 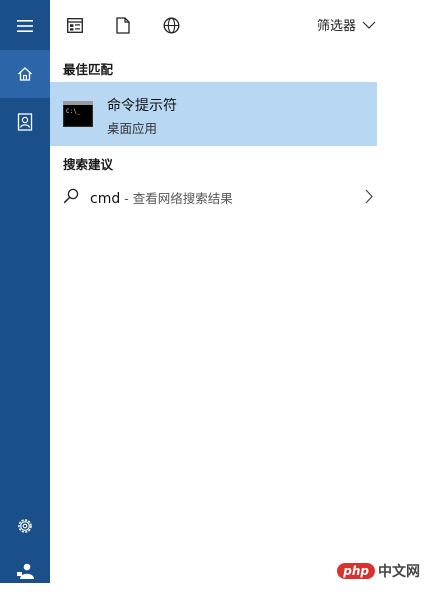 I want to click on home-button, so click(x=25, y=74).